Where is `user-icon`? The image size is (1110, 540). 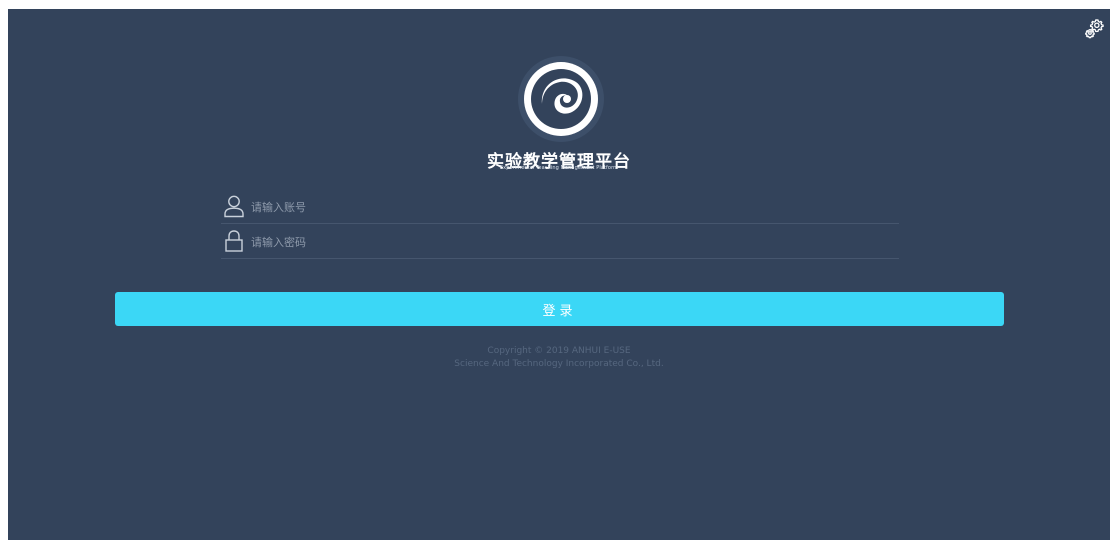 user-icon is located at coordinates (234, 206).